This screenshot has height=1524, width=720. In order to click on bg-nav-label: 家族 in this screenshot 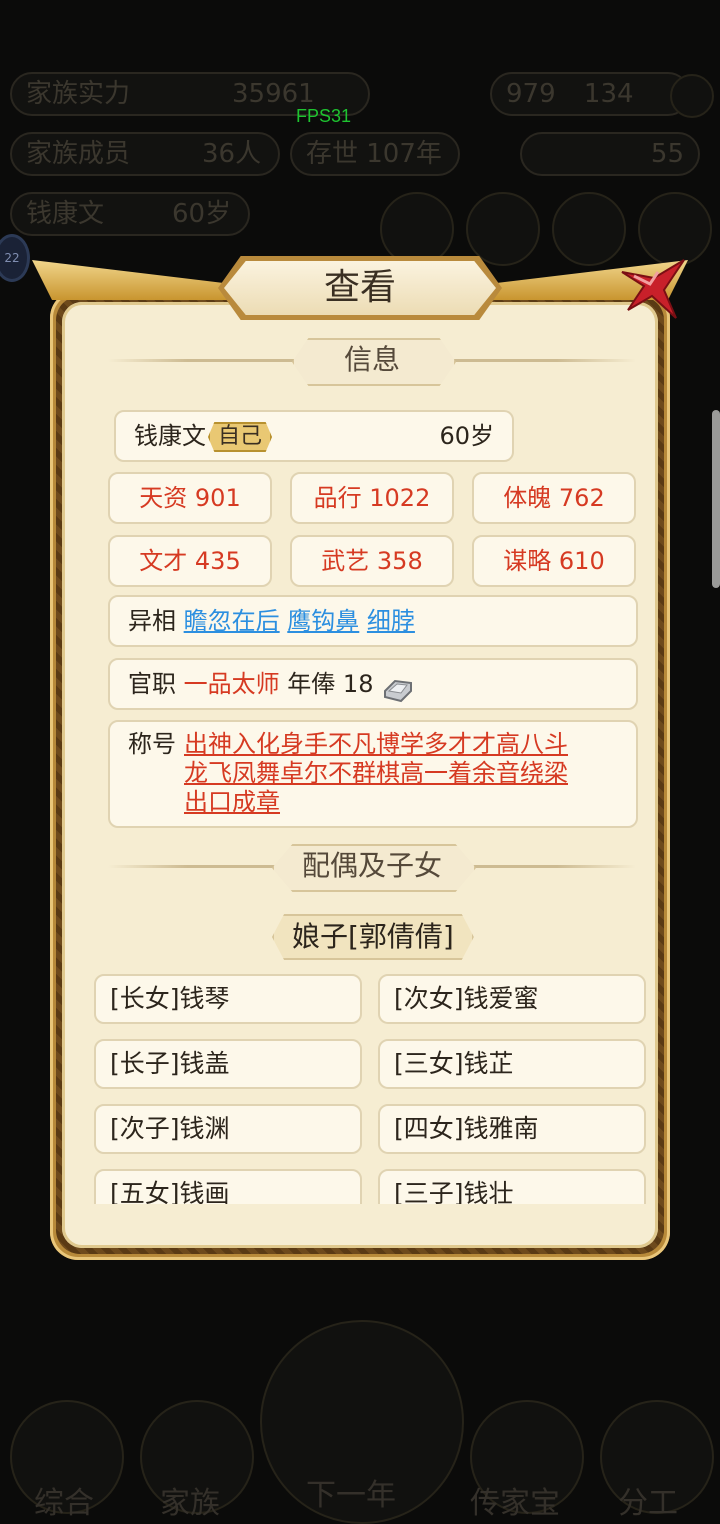, I will do `click(190, 1503)`.